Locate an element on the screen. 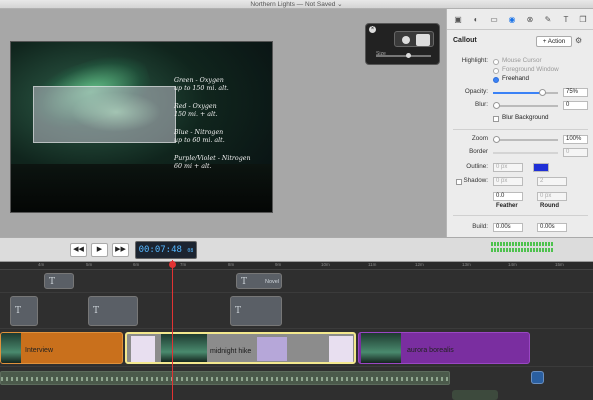  note-line: Green - Oxygen is located at coordinates (199, 80).